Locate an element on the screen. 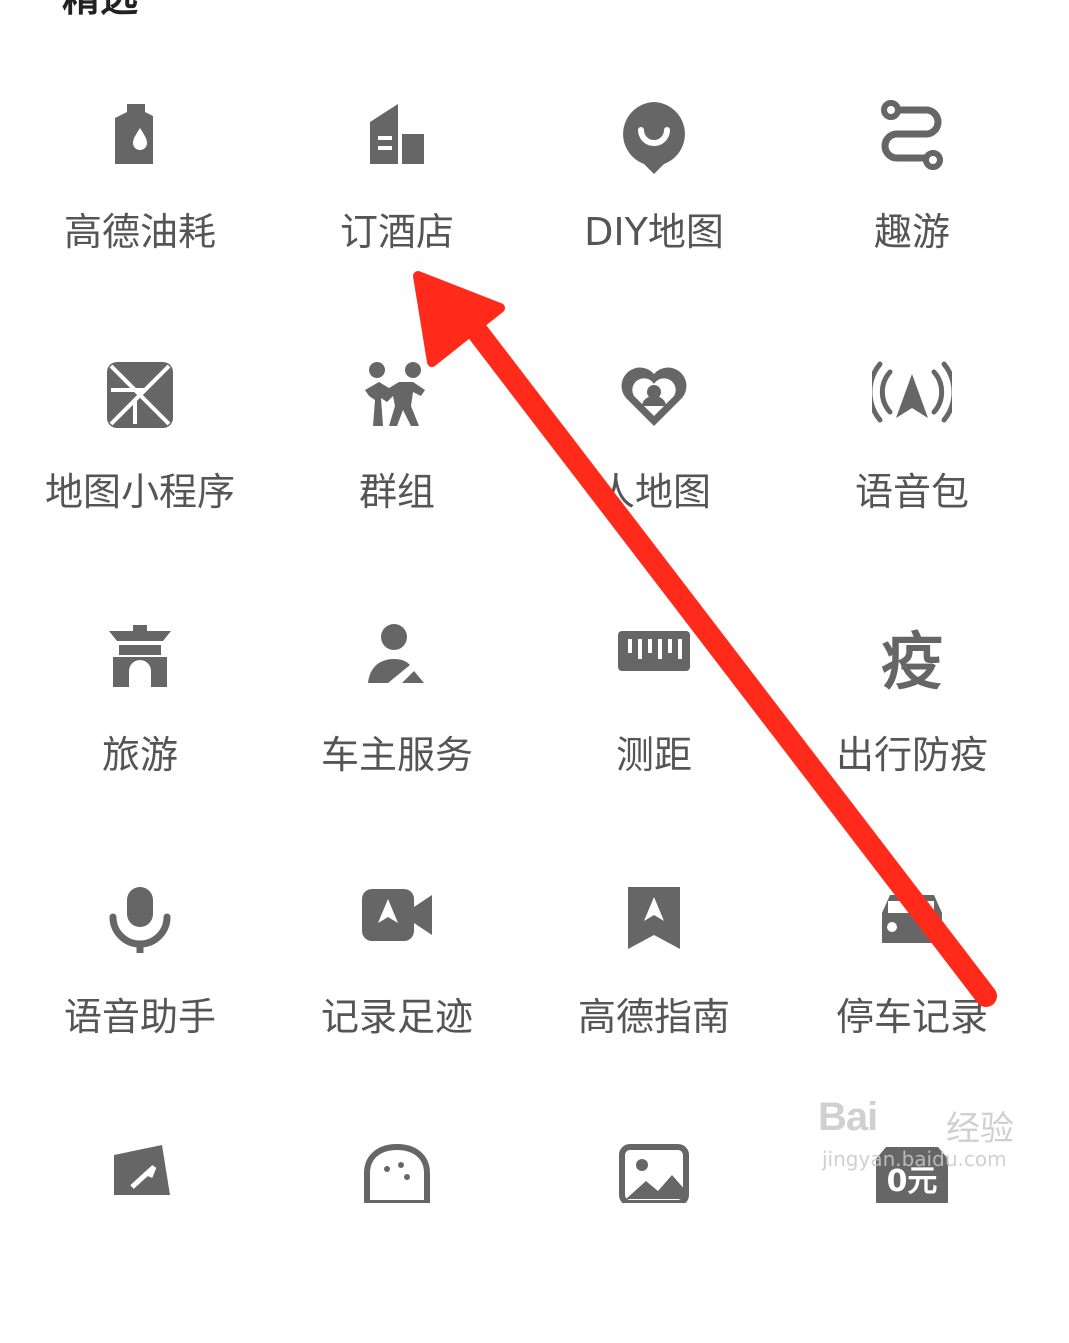  grid-item-fun-tour: 趣游 is located at coordinates (912, 200).